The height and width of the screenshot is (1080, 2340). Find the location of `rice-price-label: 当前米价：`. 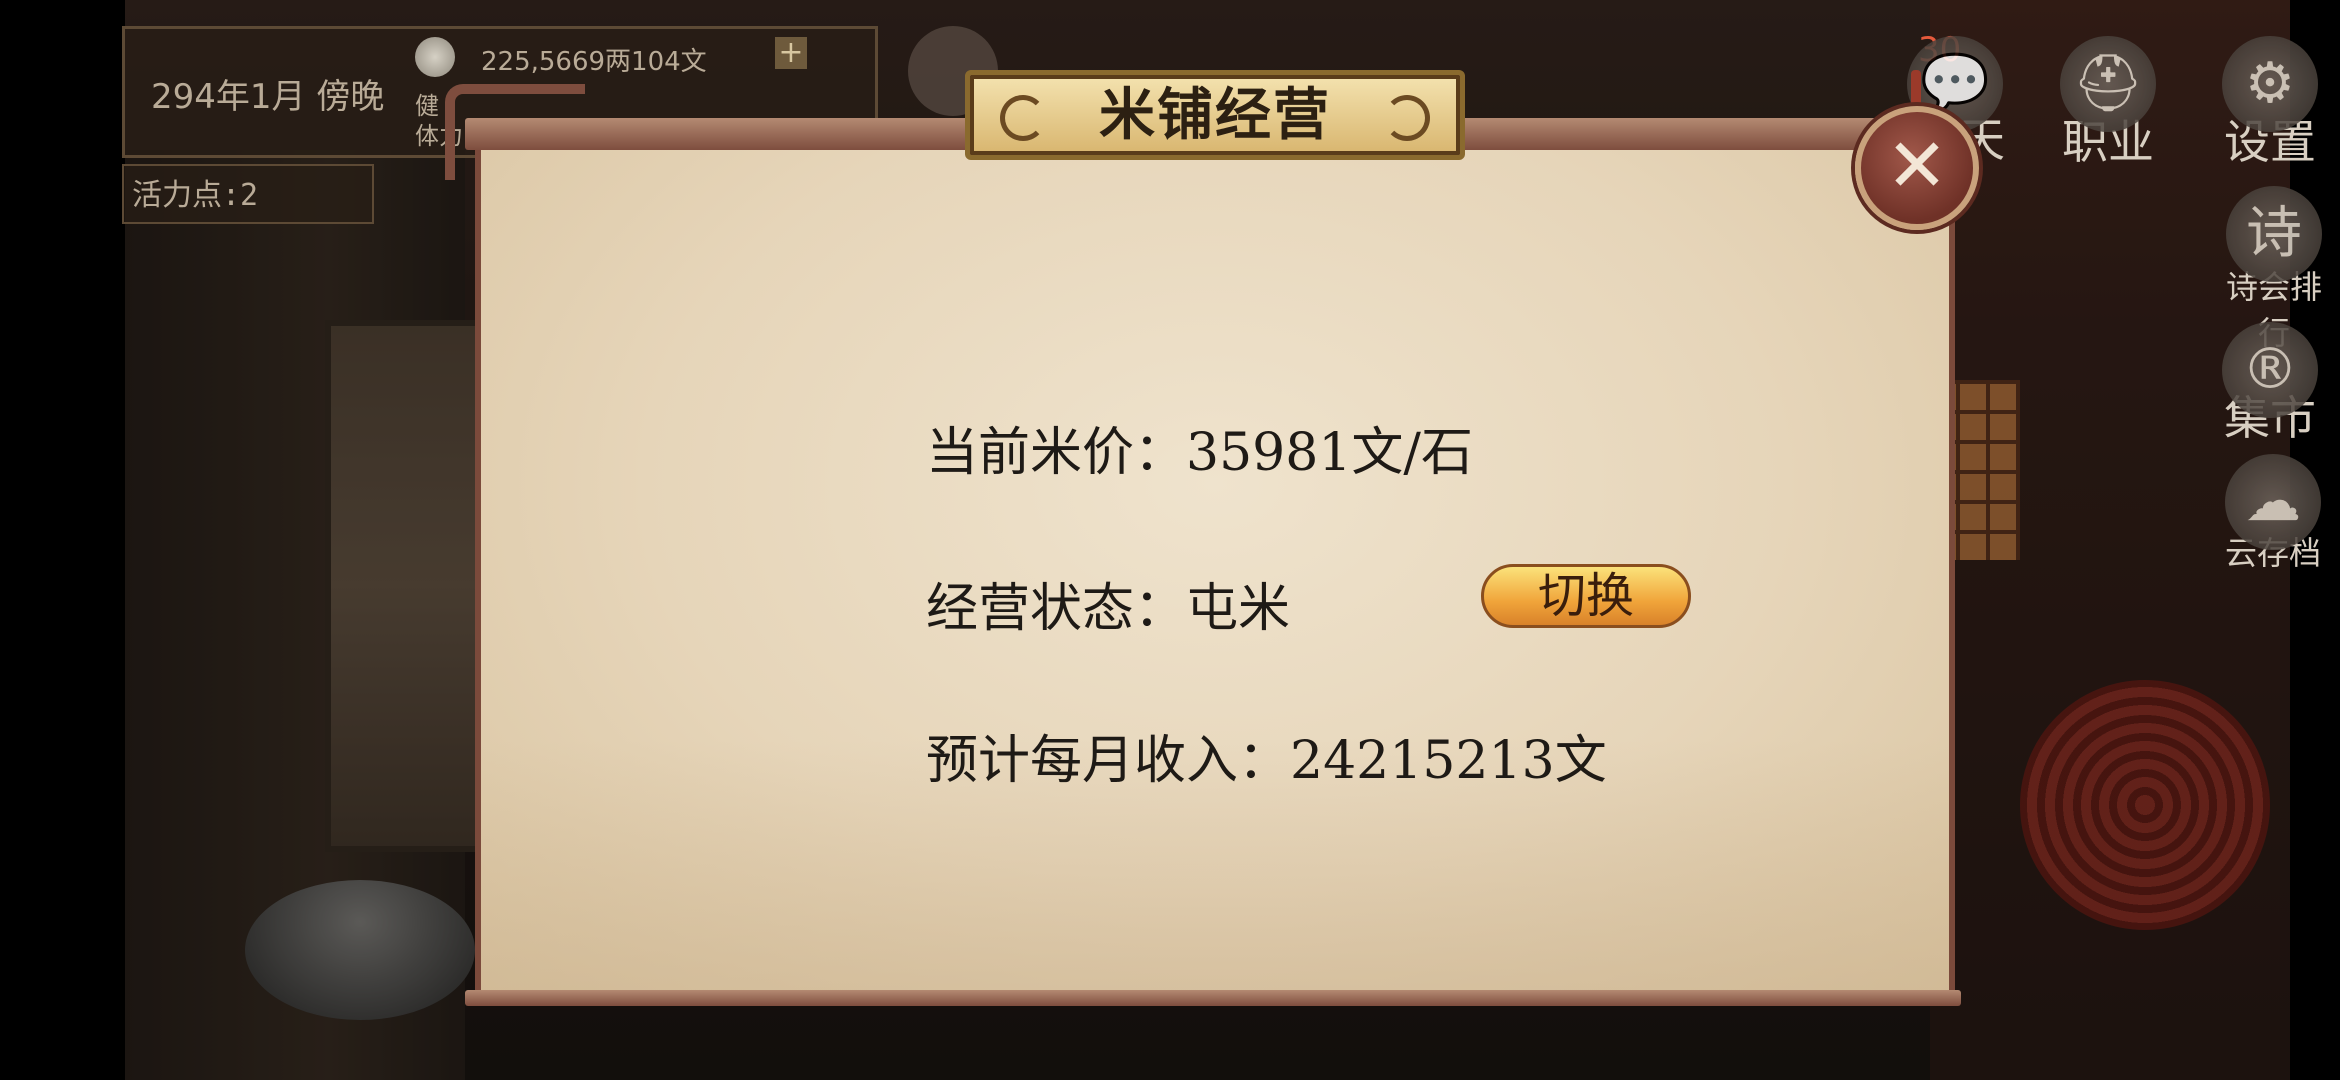

rice-price-label: 当前米价： is located at coordinates (1056, 453).